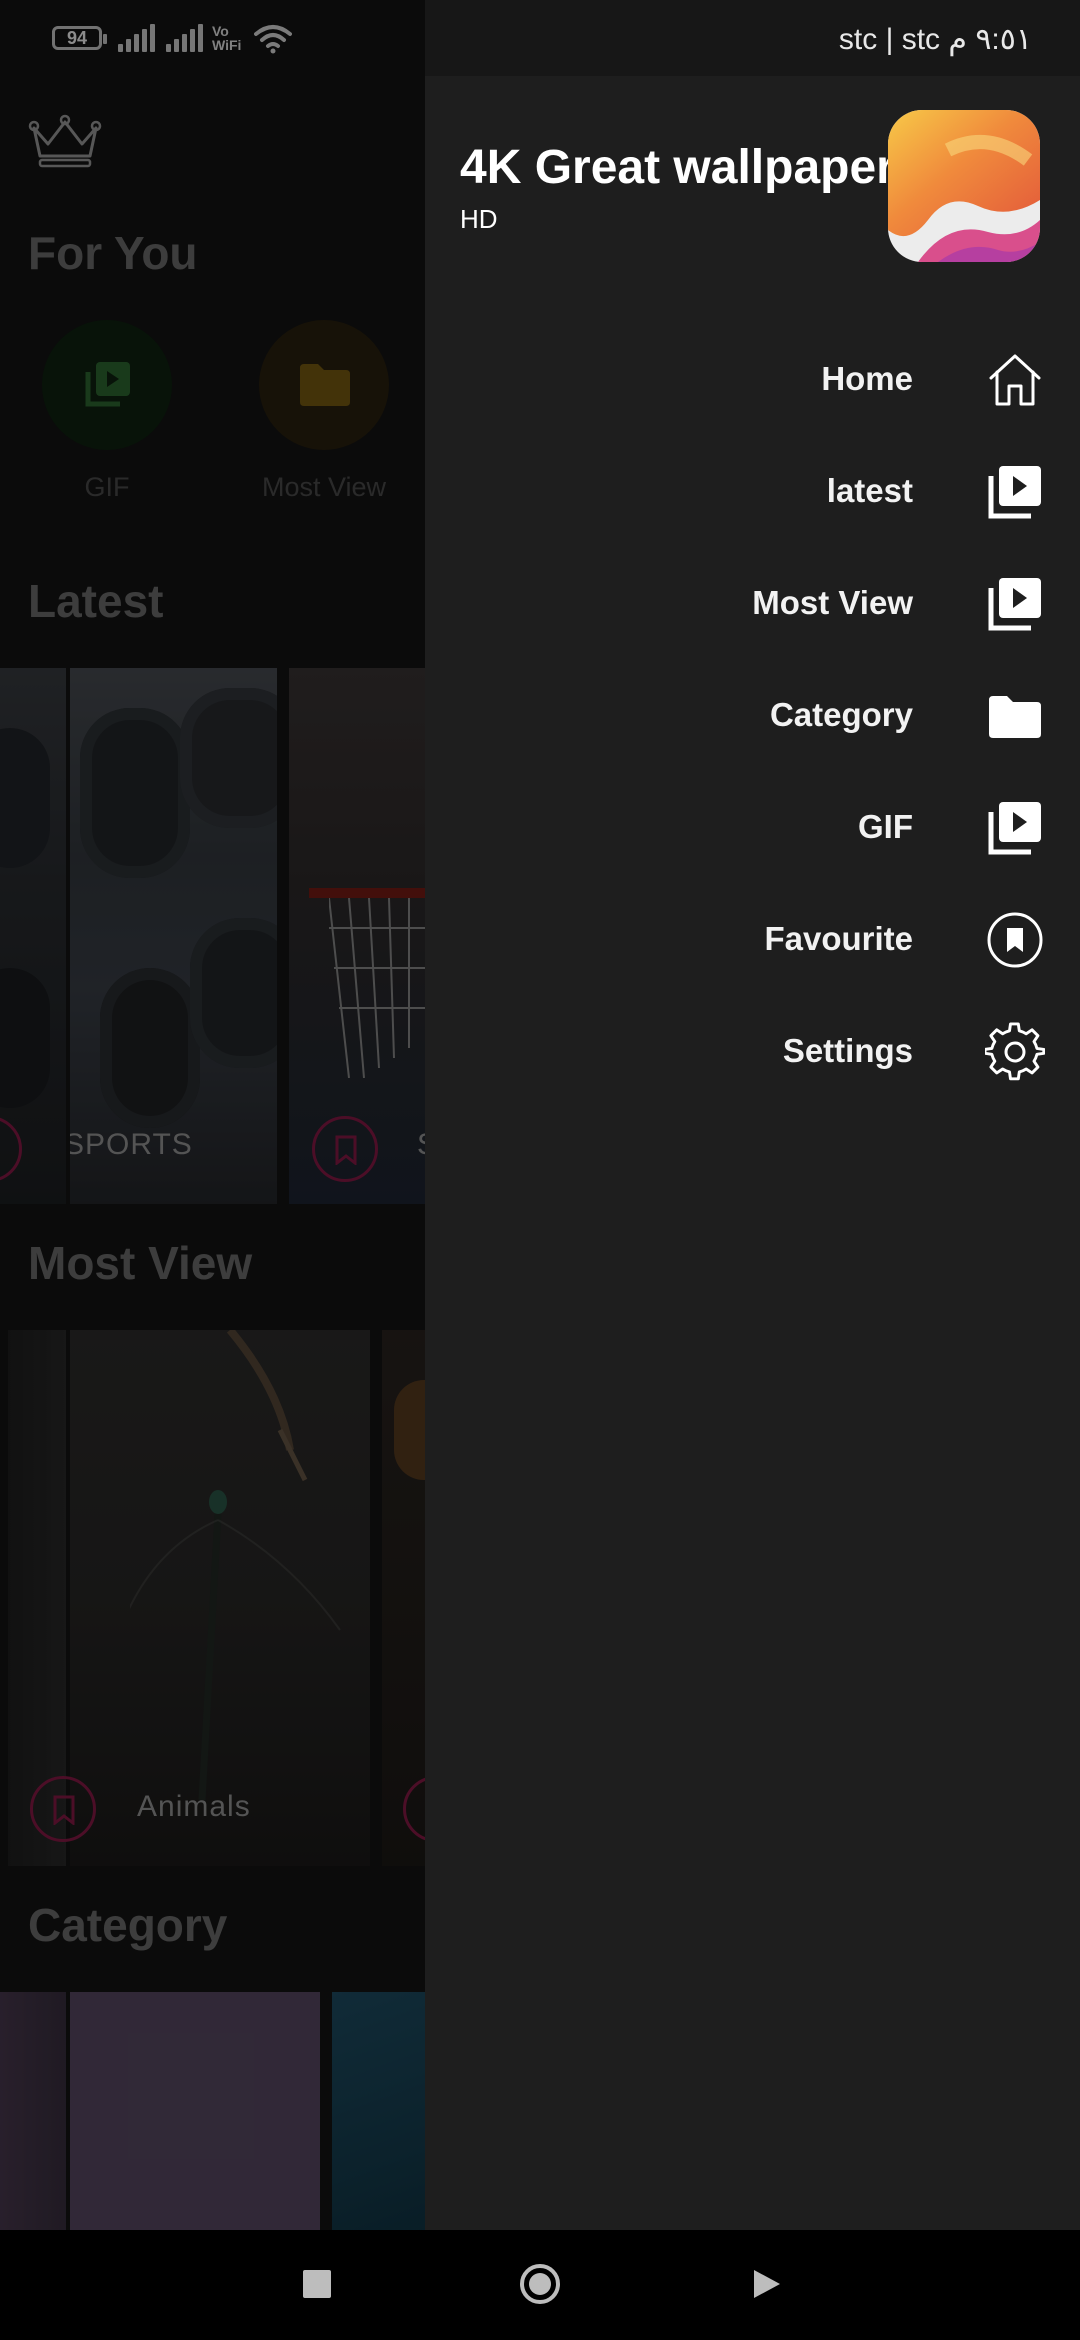 This screenshot has height=2340, width=1080. I want to click on menu-item-label: Category, so click(841, 714).